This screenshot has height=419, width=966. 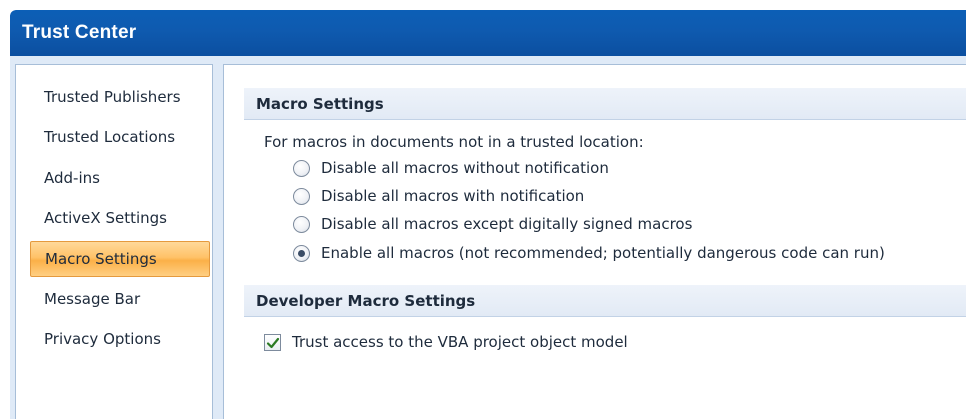 I want to click on sidebar-item-activex-settings: ActiveX Settings, so click(x=120, y=218).